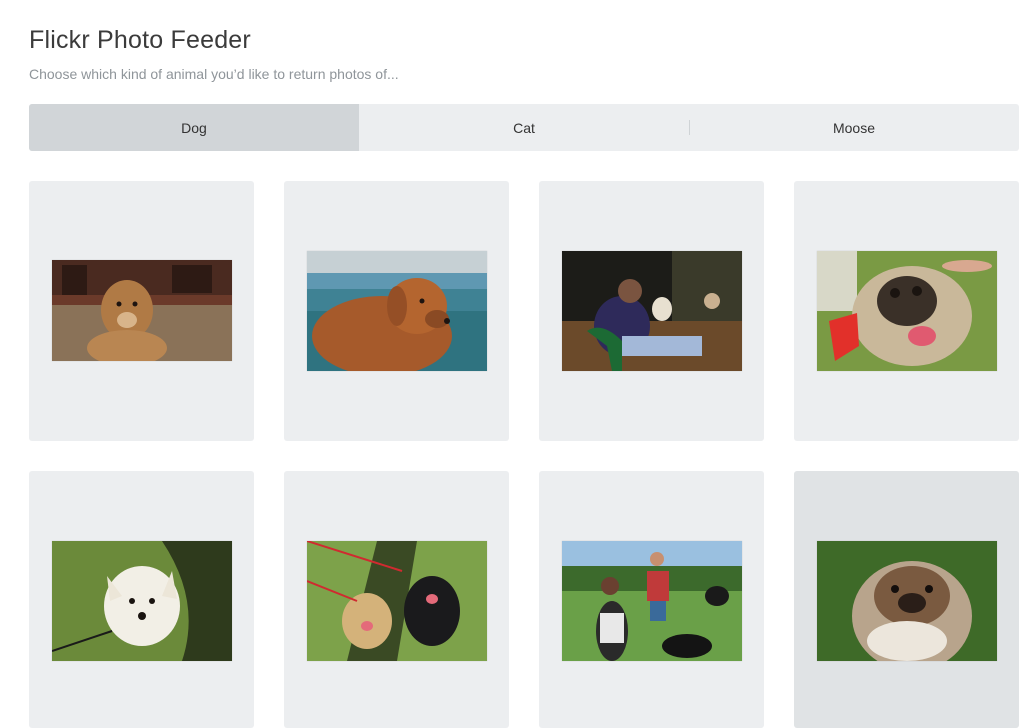 This screenshot has width=1024, height=728. I want to click on tab-label: Dog, so click(194, 127).